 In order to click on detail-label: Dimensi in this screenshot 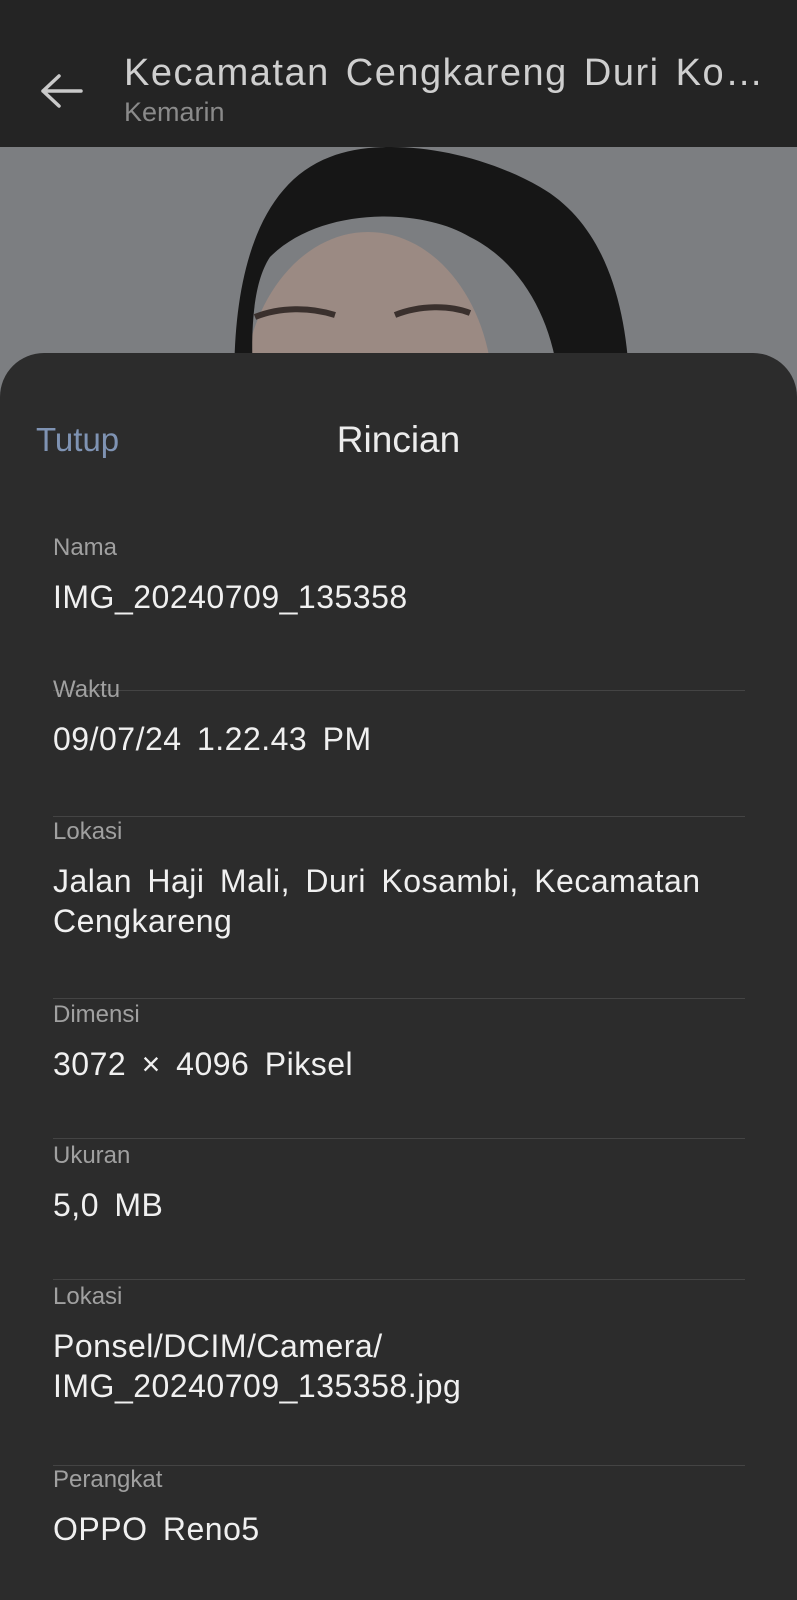, I will do `click(96, 1014)`.